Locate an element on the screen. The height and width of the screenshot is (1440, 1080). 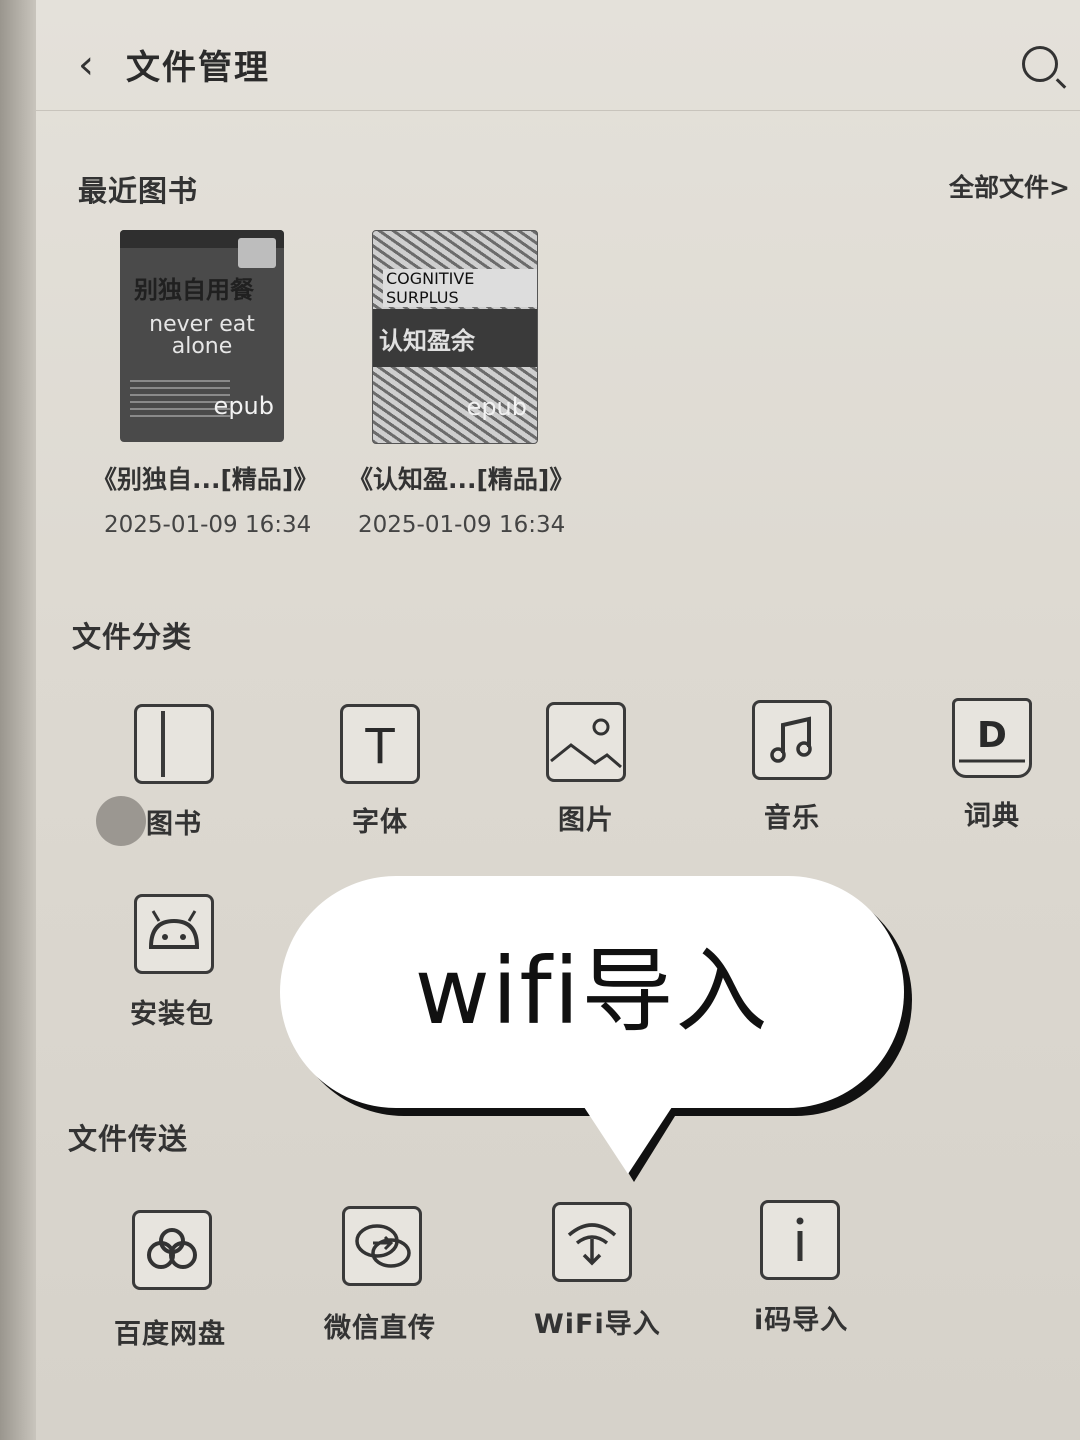
transfer-label-icode: i码导入 is located at coordinates (801, 1317).